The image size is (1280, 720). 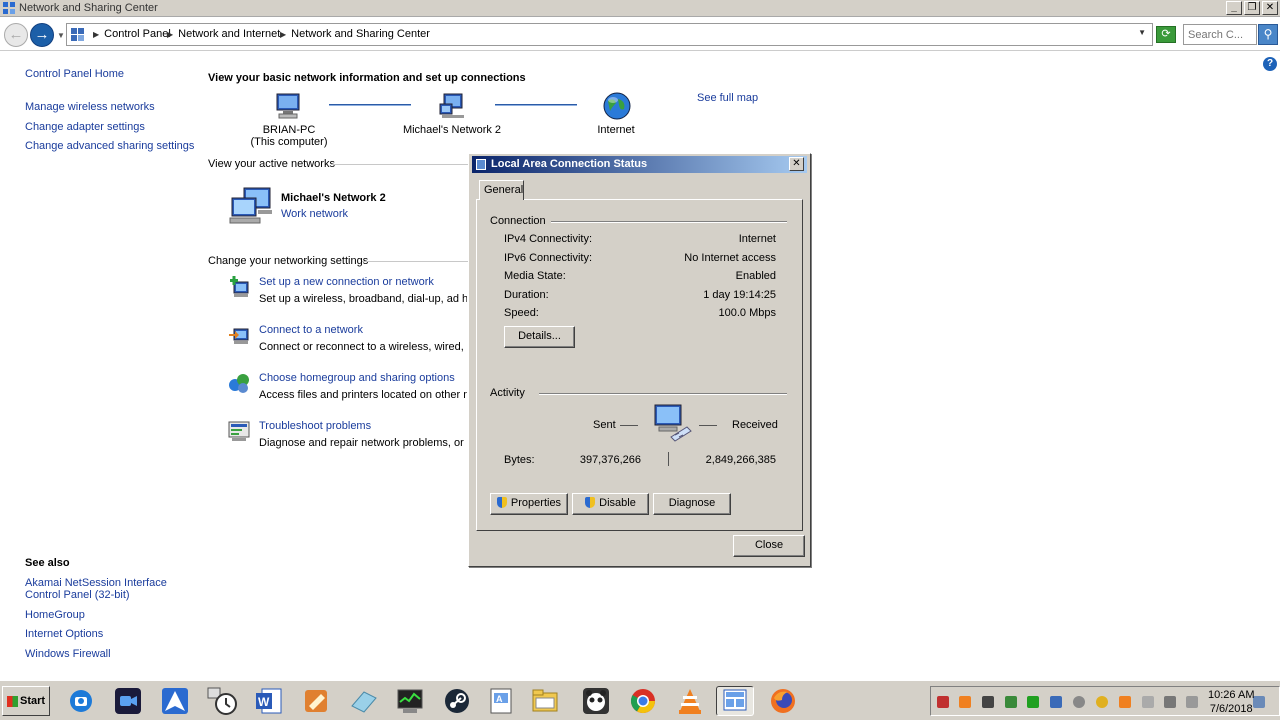 What do you see at coordinates (727, 98) in the screenshot?
I see `see-full-map-link: See full map` at bounding box center [727, 98].